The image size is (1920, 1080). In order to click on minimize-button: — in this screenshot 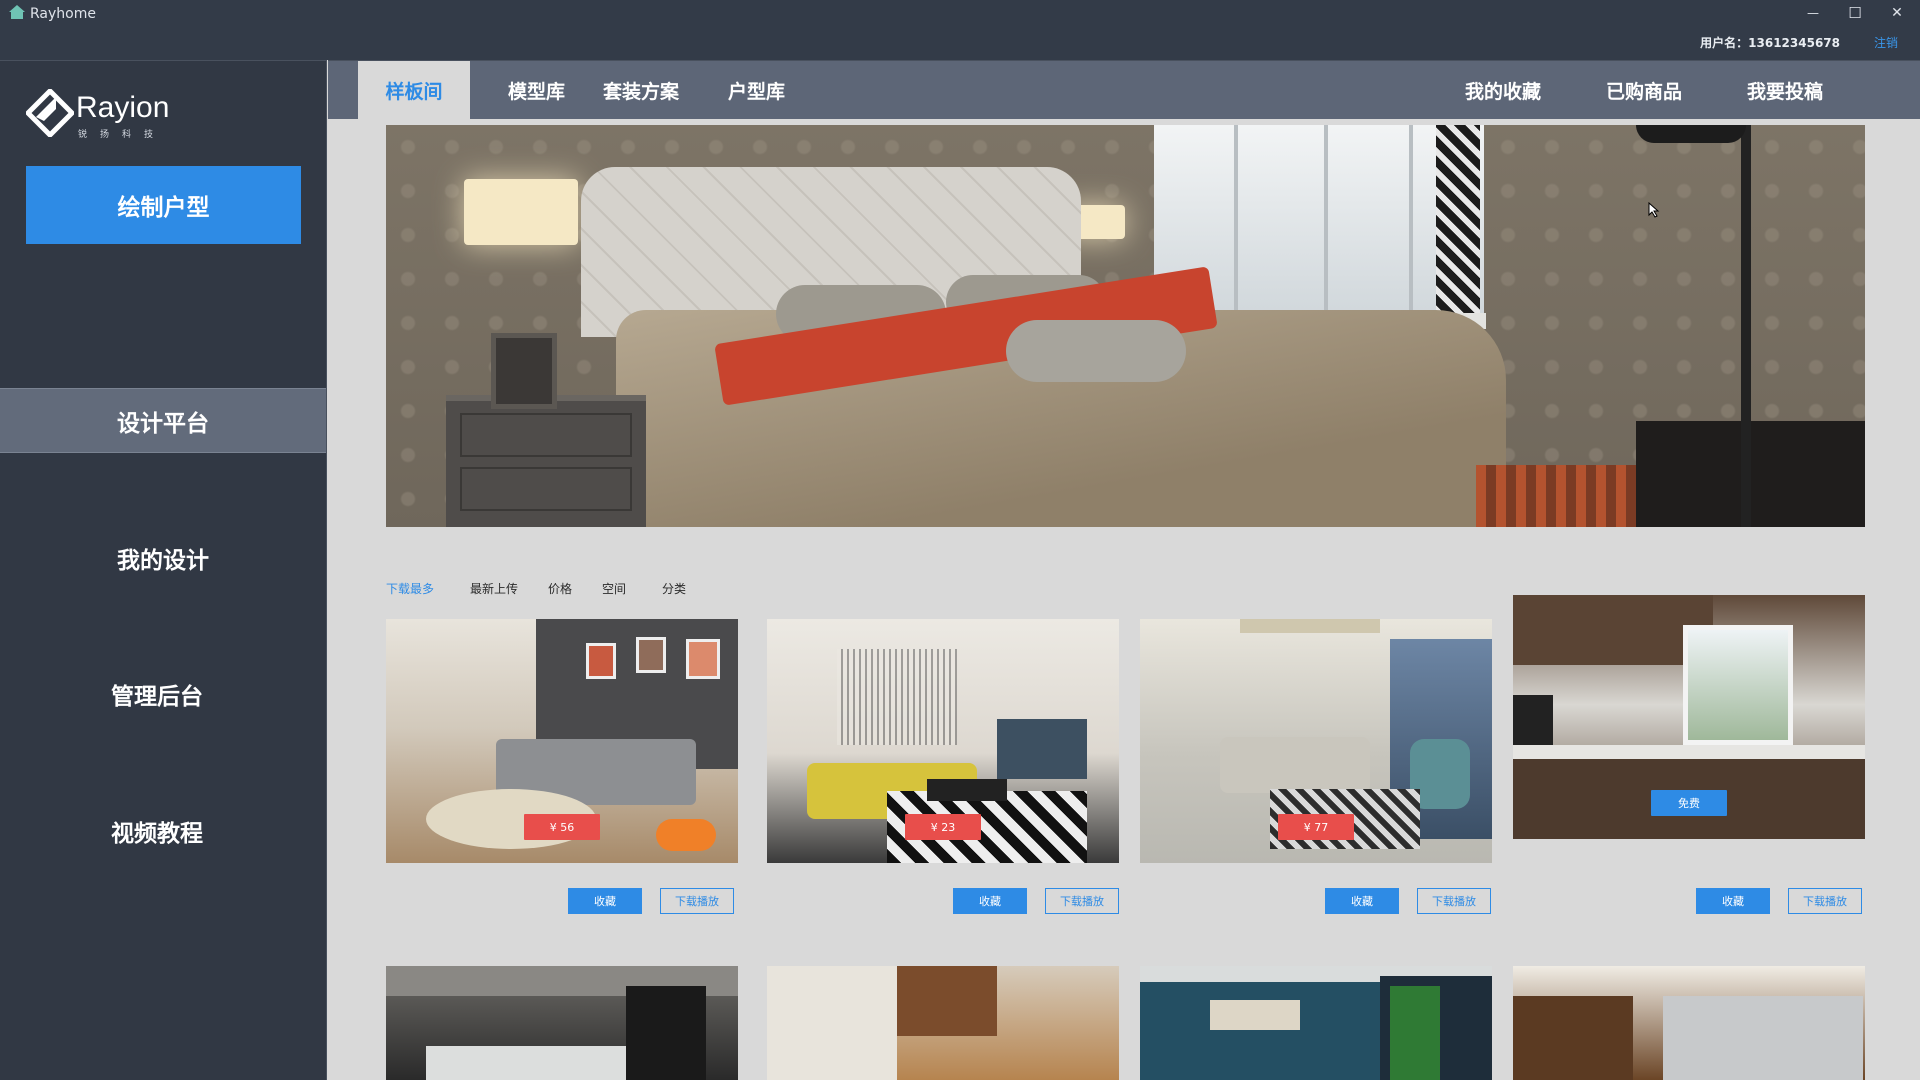, I will do `click(1813, 13)`.